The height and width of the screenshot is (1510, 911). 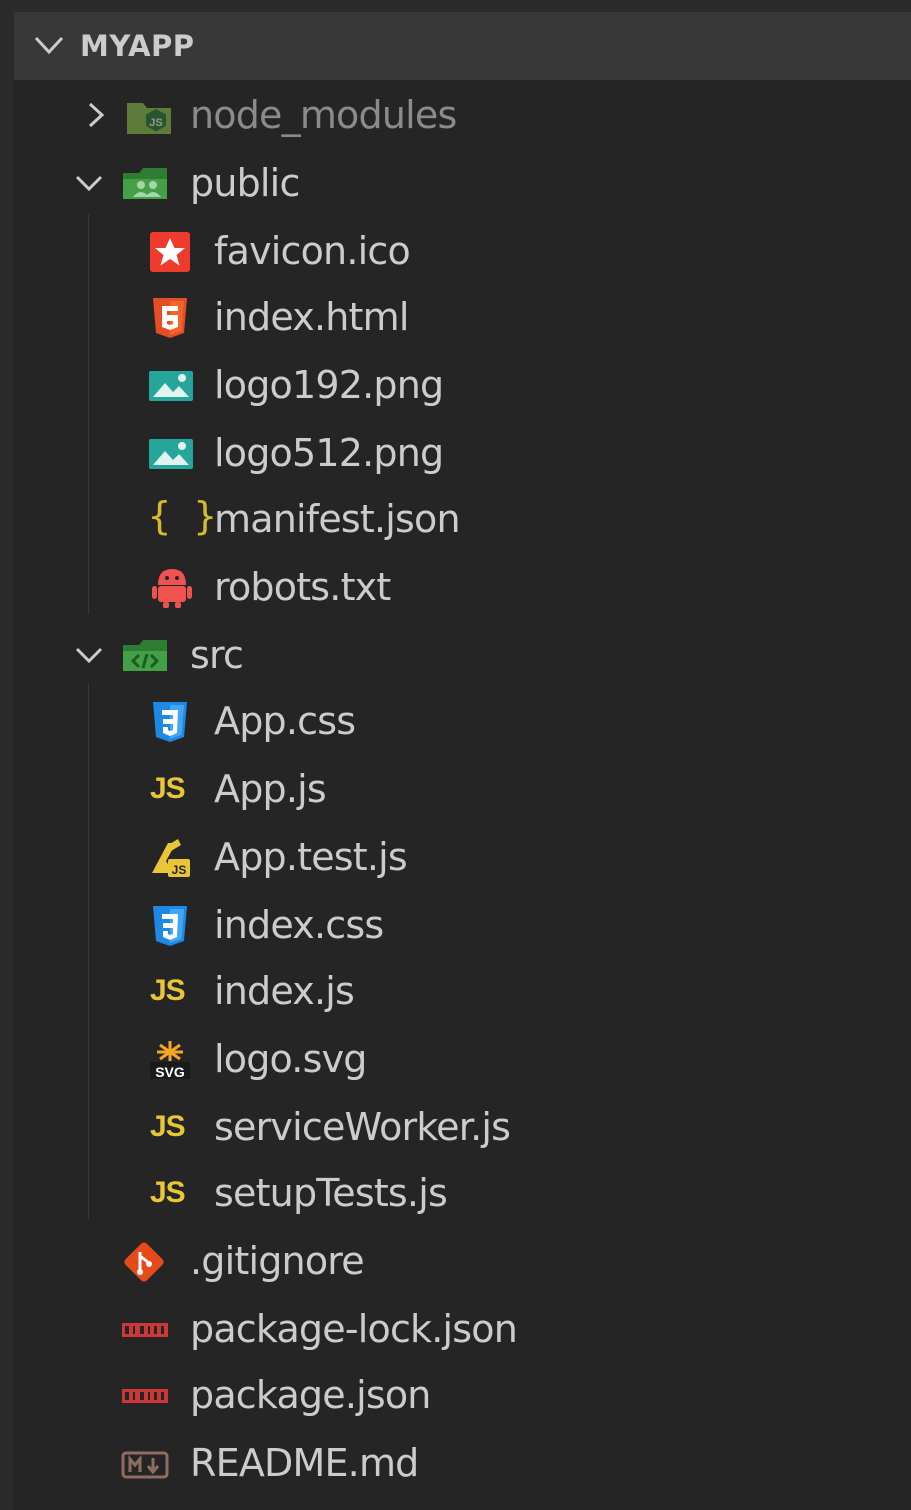 I want to click on tree-item-robots-txt: robots.txt, so click(x=462, y=587).